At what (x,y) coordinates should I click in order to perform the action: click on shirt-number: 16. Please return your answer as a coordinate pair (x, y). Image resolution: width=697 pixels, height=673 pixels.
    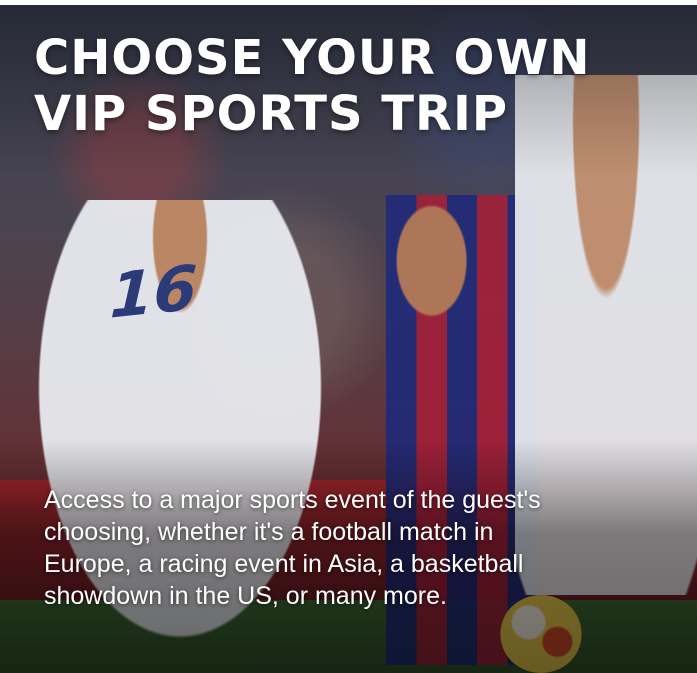
    Looking at the image, I should click on (153, 291).